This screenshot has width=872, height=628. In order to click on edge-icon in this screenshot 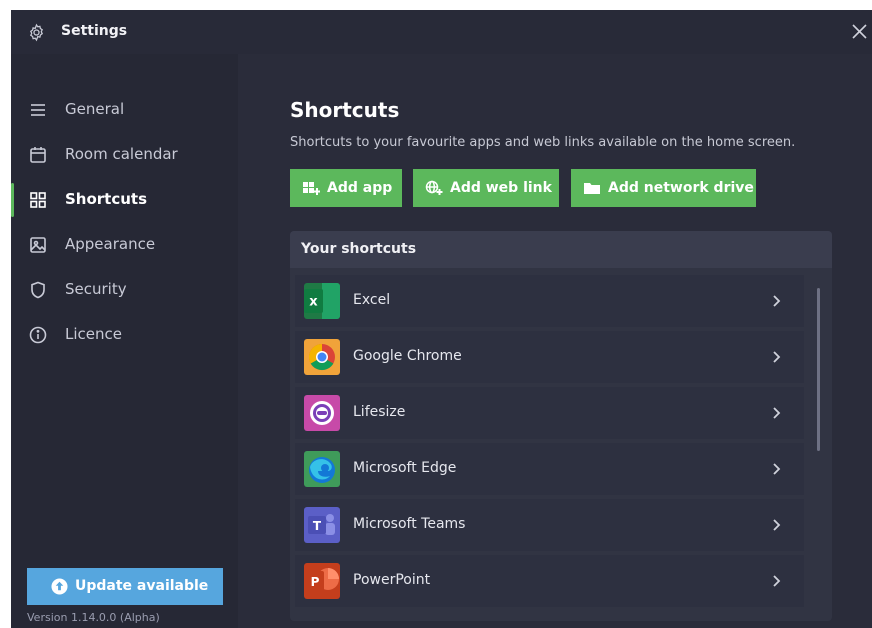, I will do `click(322, 469)`.